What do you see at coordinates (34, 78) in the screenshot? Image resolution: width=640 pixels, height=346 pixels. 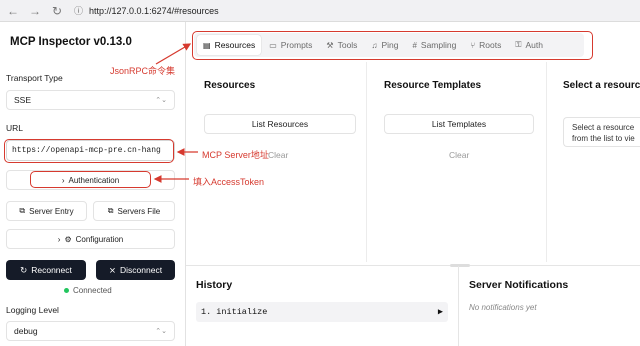 I see `transport-type-label: Transport Type` at bounding box center [34, 78].